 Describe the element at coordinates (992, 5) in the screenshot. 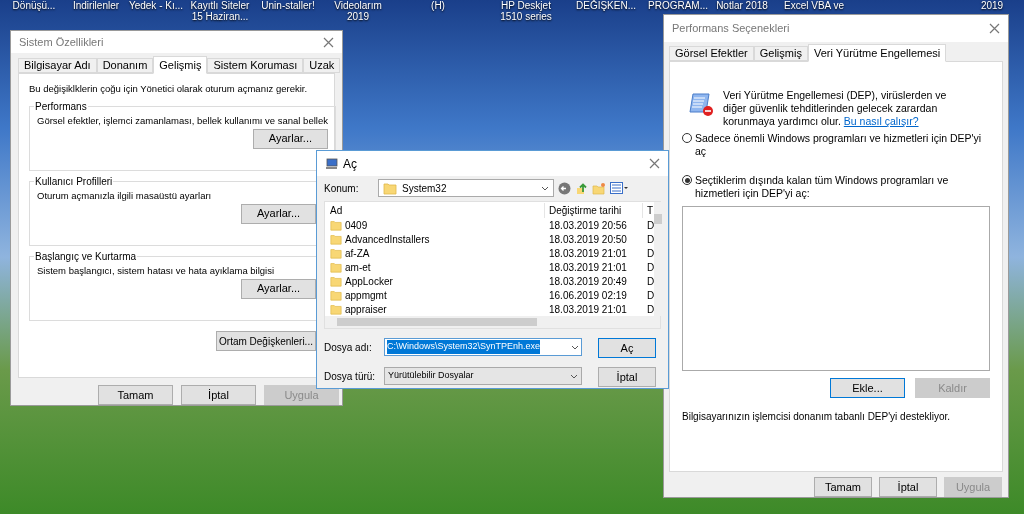

I see `desktop-icon-label: 2019` at that location.